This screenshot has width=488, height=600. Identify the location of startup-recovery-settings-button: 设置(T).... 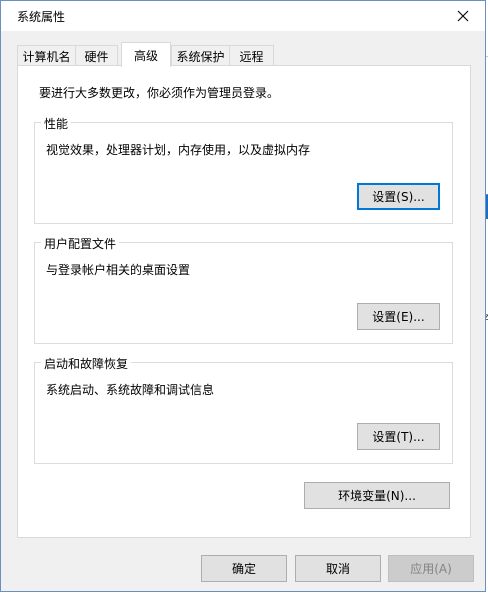
(398, 436).